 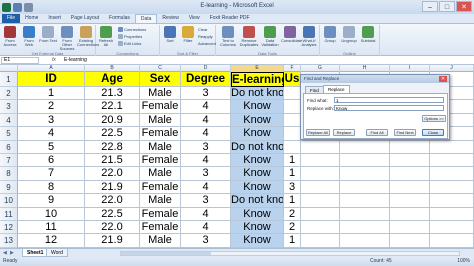 What do you see at coordinates (188, 34) in the screenshot?
I see `filter-button: Filter` at bounding box center [188, 34].